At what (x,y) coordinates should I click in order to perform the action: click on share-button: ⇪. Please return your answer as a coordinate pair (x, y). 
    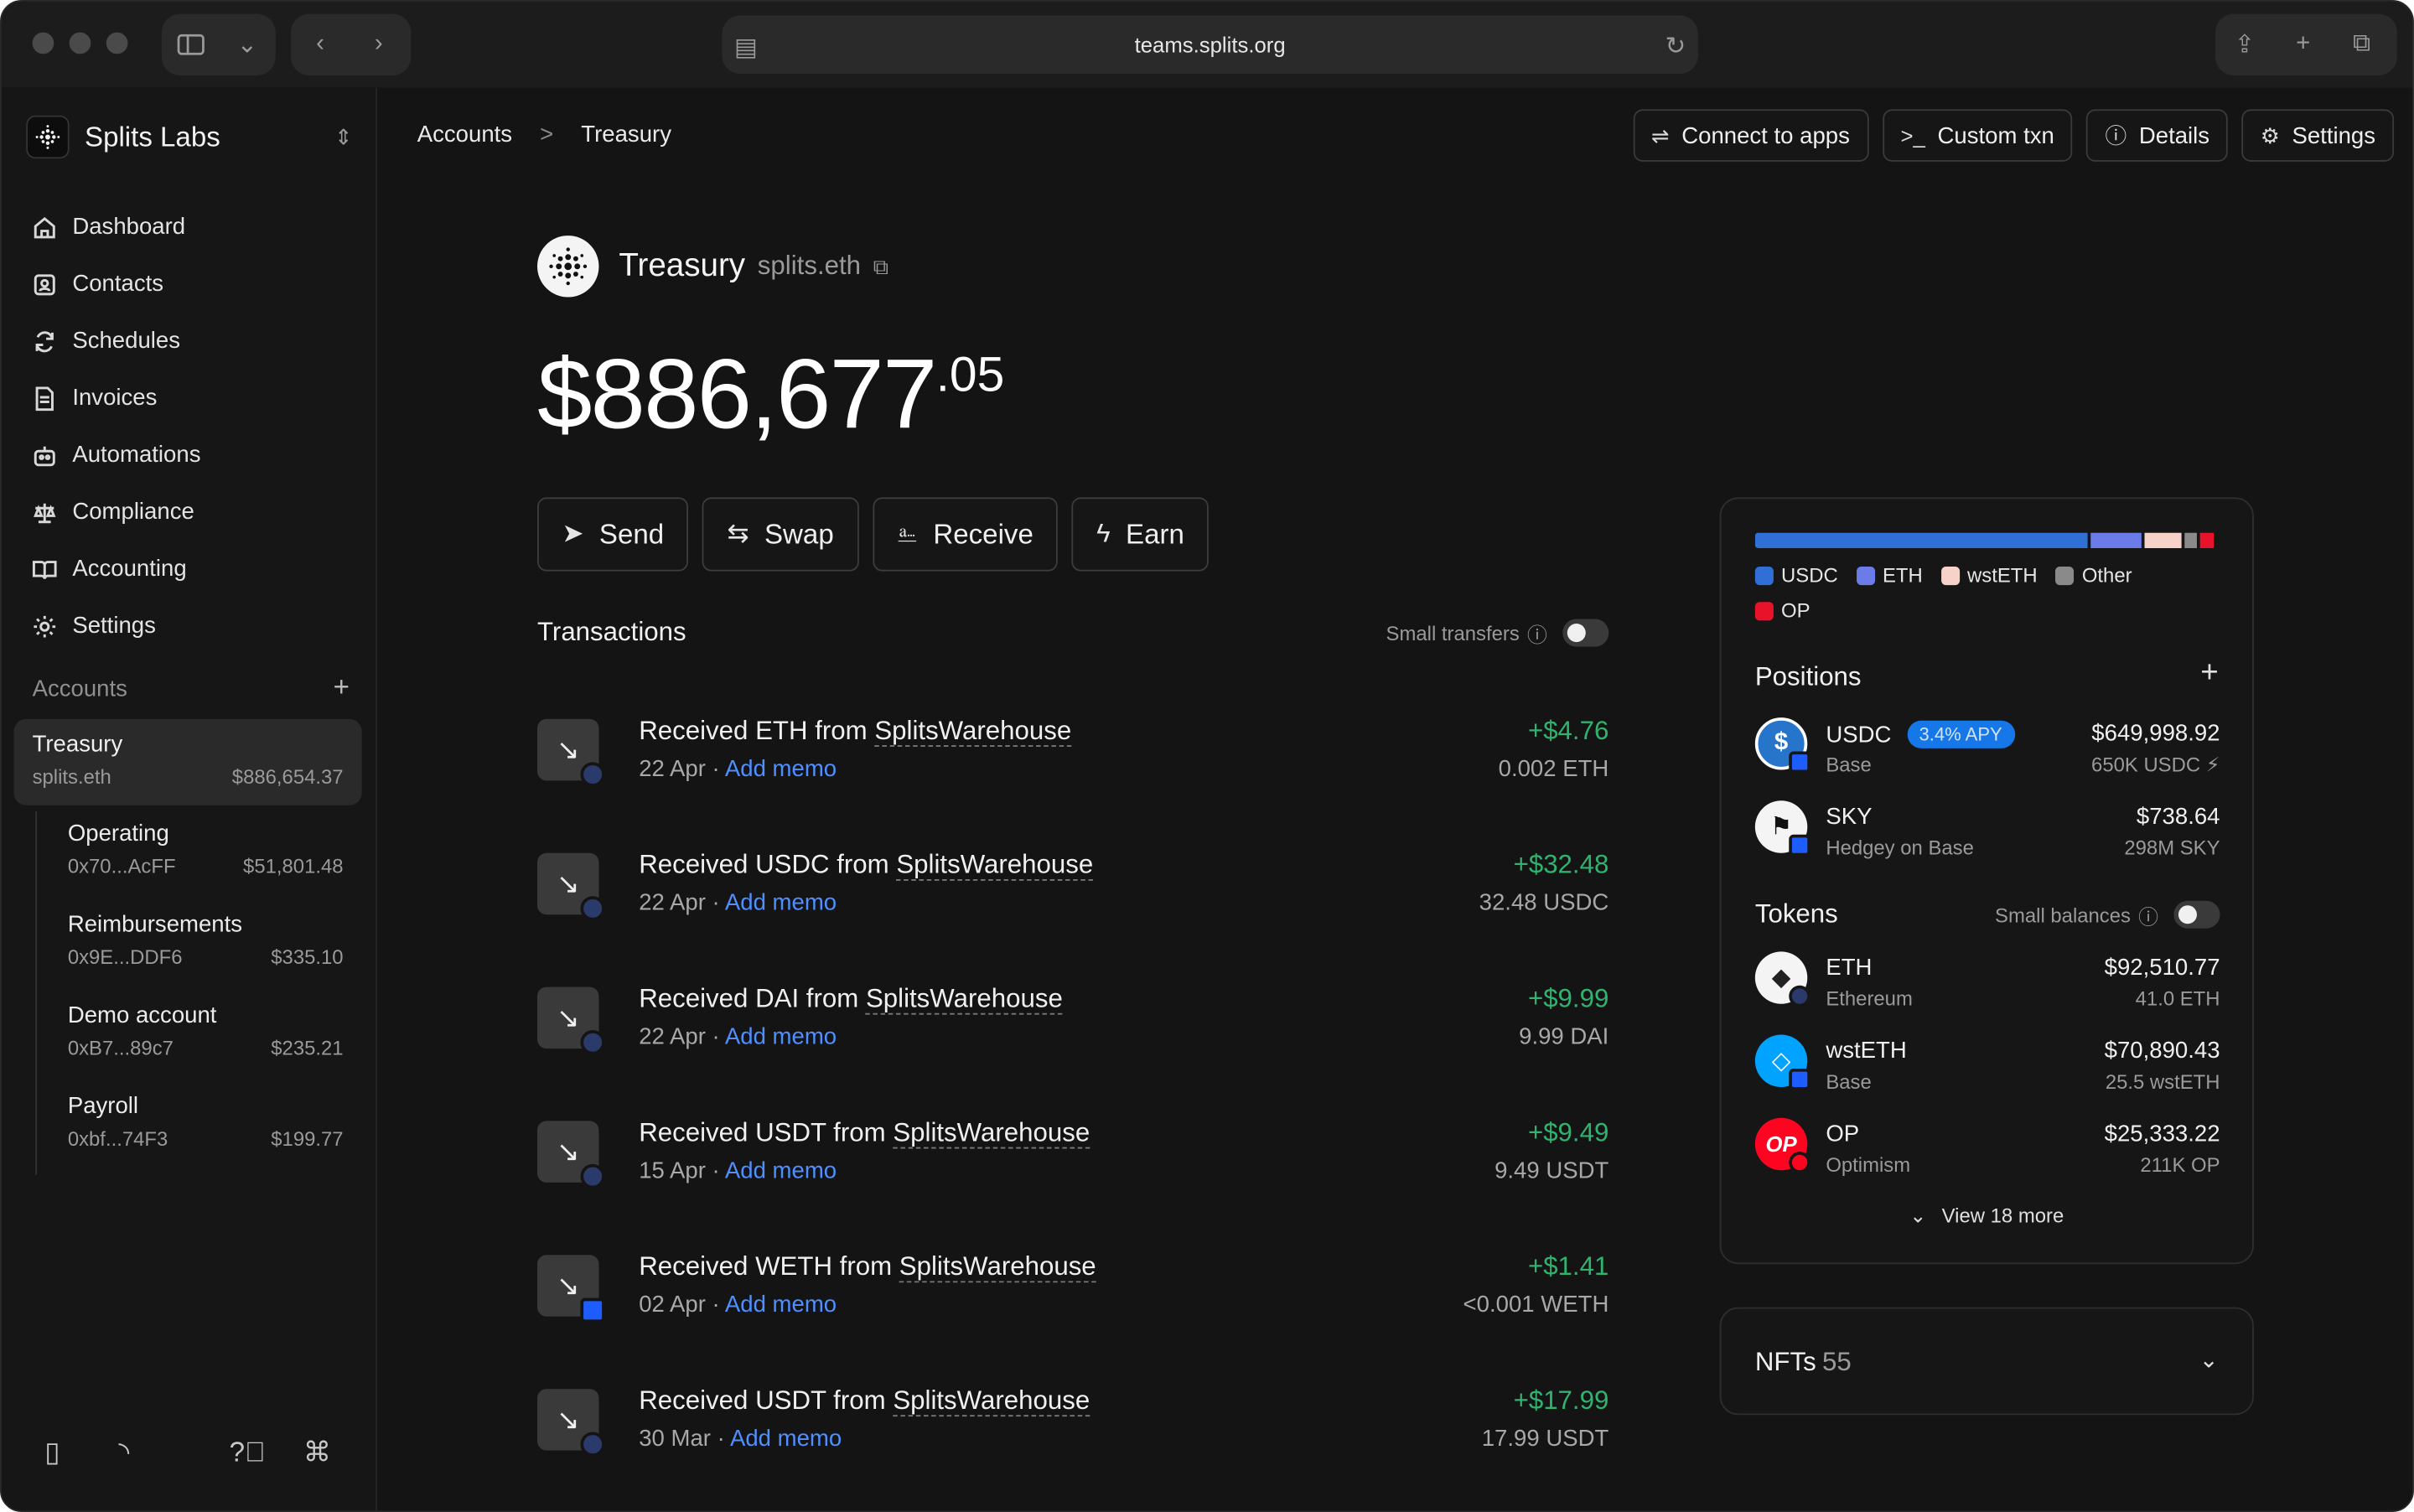
    Looking at the image, I should click on (2244, 44).